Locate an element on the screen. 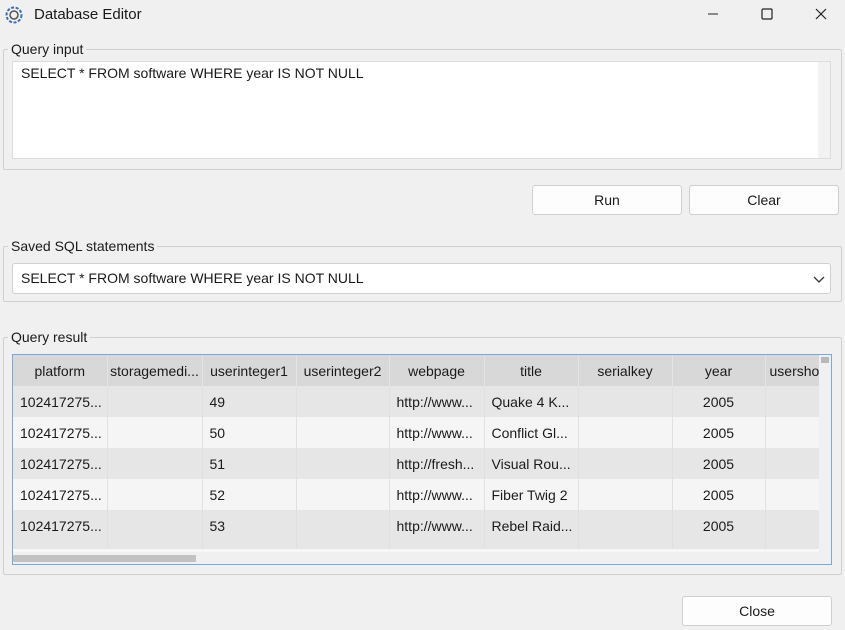 This screenshot has width=845, height=630. close-icon is located at coordinates (821, 15).